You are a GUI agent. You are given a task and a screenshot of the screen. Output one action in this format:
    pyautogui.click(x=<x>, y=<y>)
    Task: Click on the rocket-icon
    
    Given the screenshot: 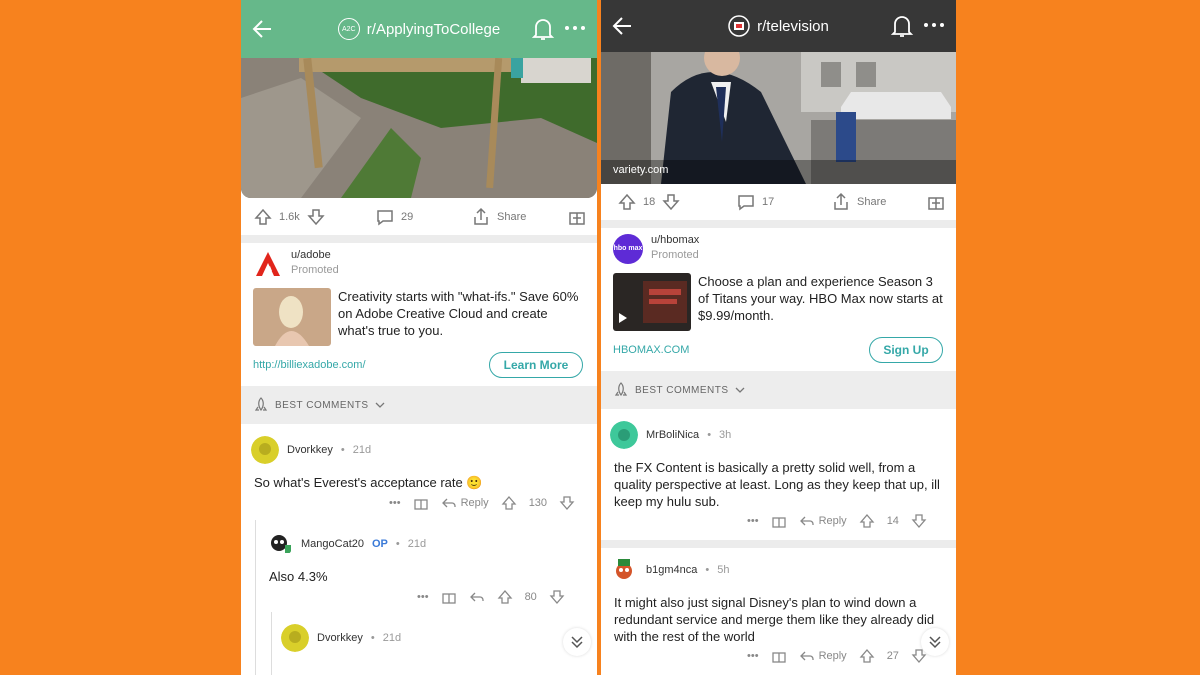 What is the action you would take?
    pyautogui.click(x=621, y=389)
    